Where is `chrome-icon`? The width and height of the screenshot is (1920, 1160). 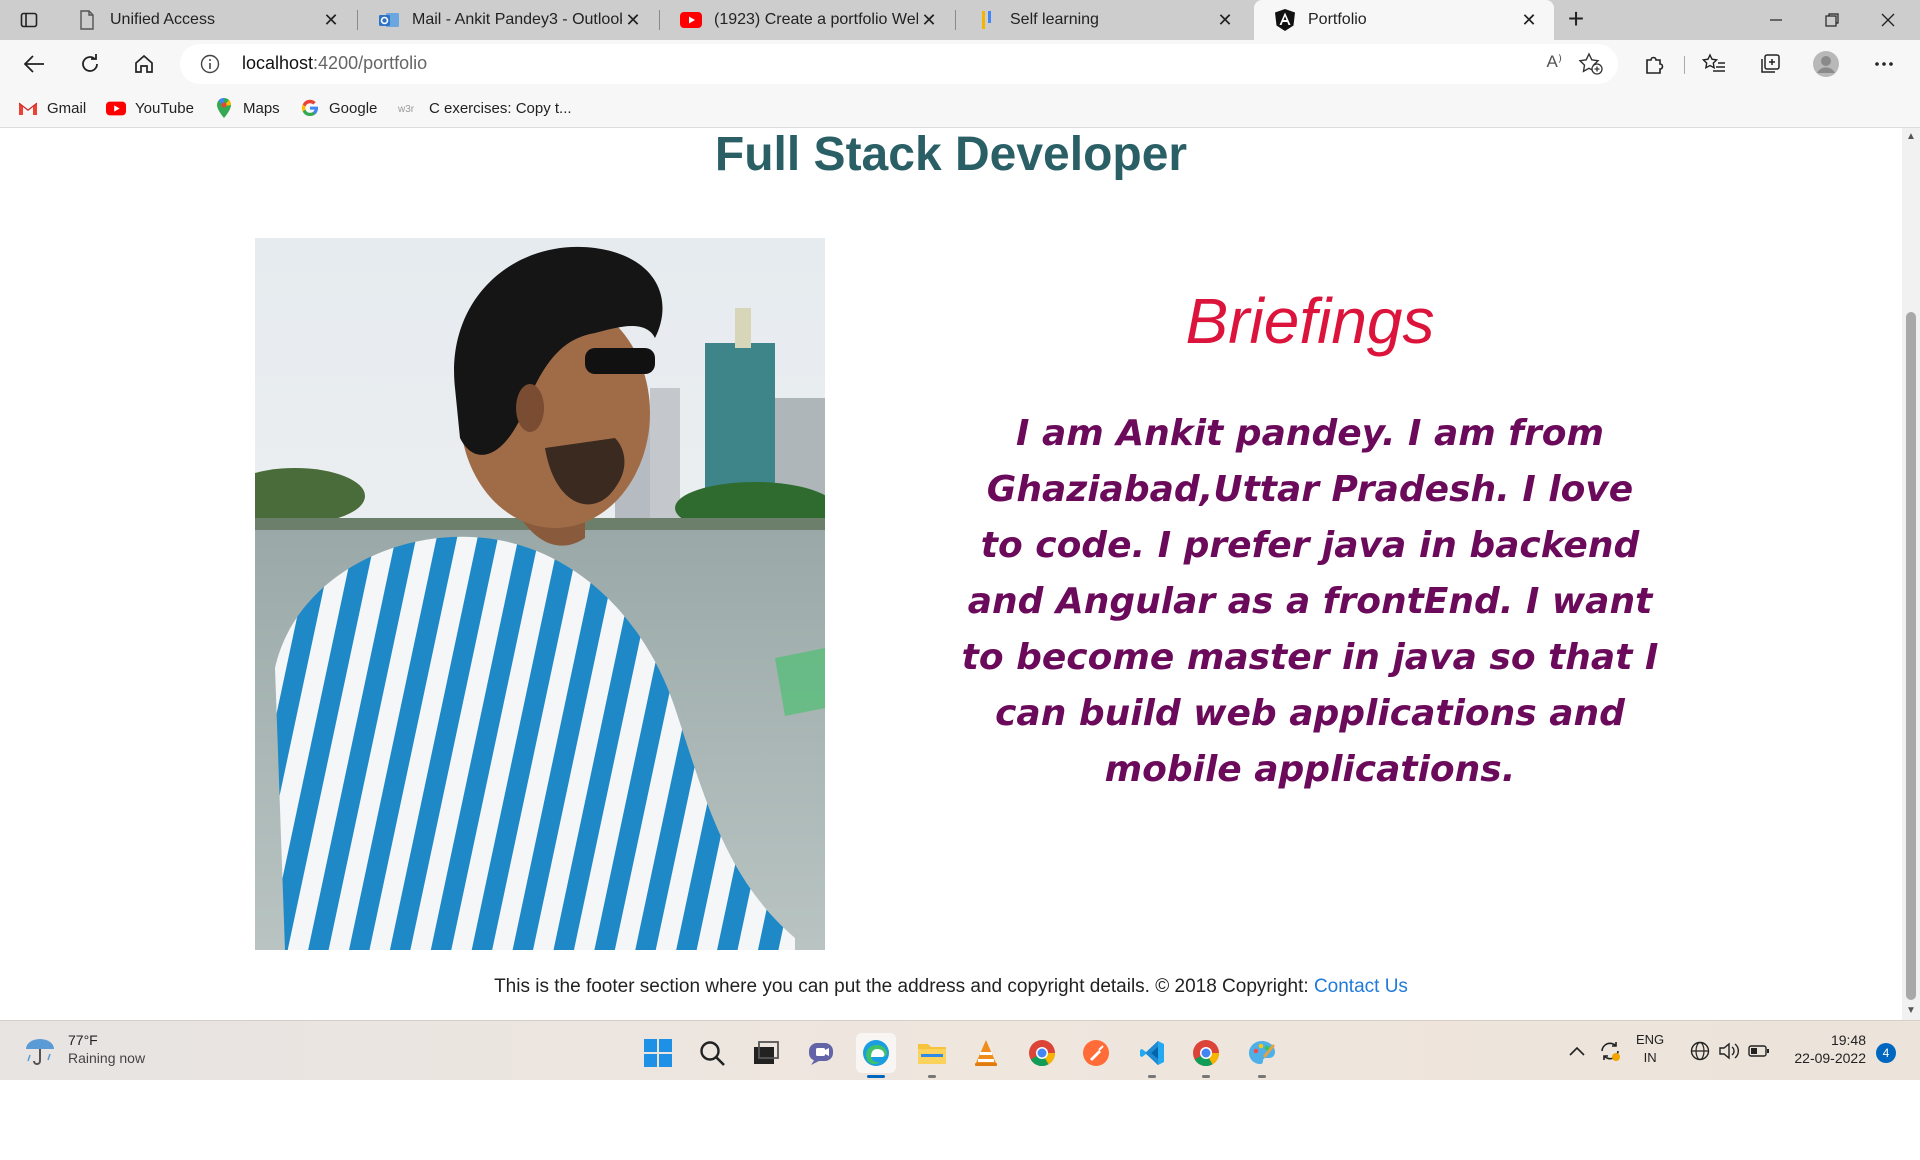 chrome-icon is located at coordinates (1042, 1053).